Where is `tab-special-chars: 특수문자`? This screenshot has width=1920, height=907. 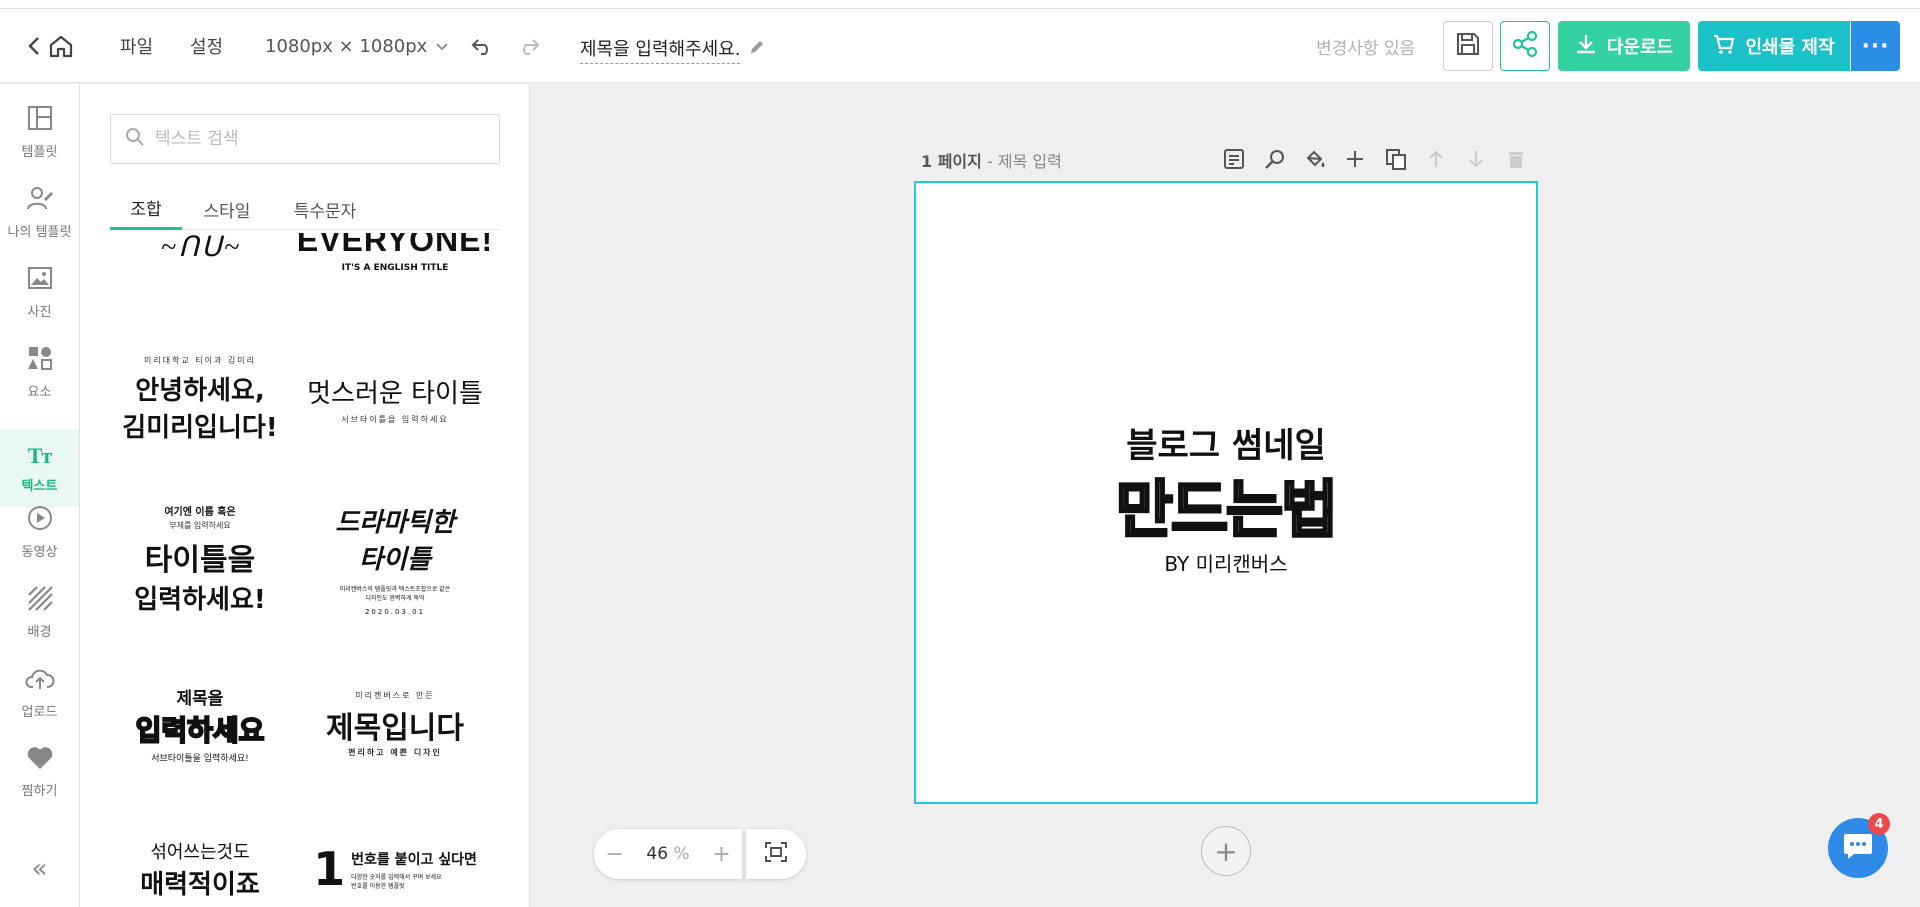 tab-special-chars: 특수문자 is located at coordinates (325, 209).